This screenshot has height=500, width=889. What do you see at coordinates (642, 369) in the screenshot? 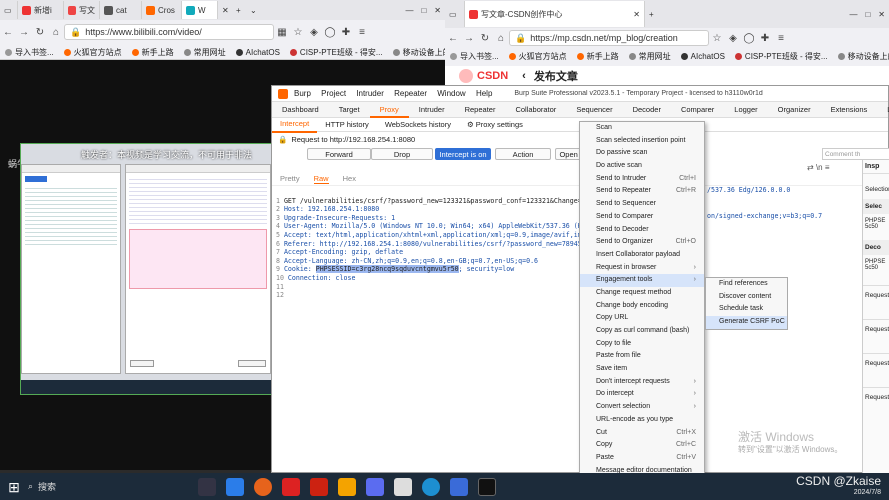
I see `menu-item: Save item` at bounding box center [642, 369].